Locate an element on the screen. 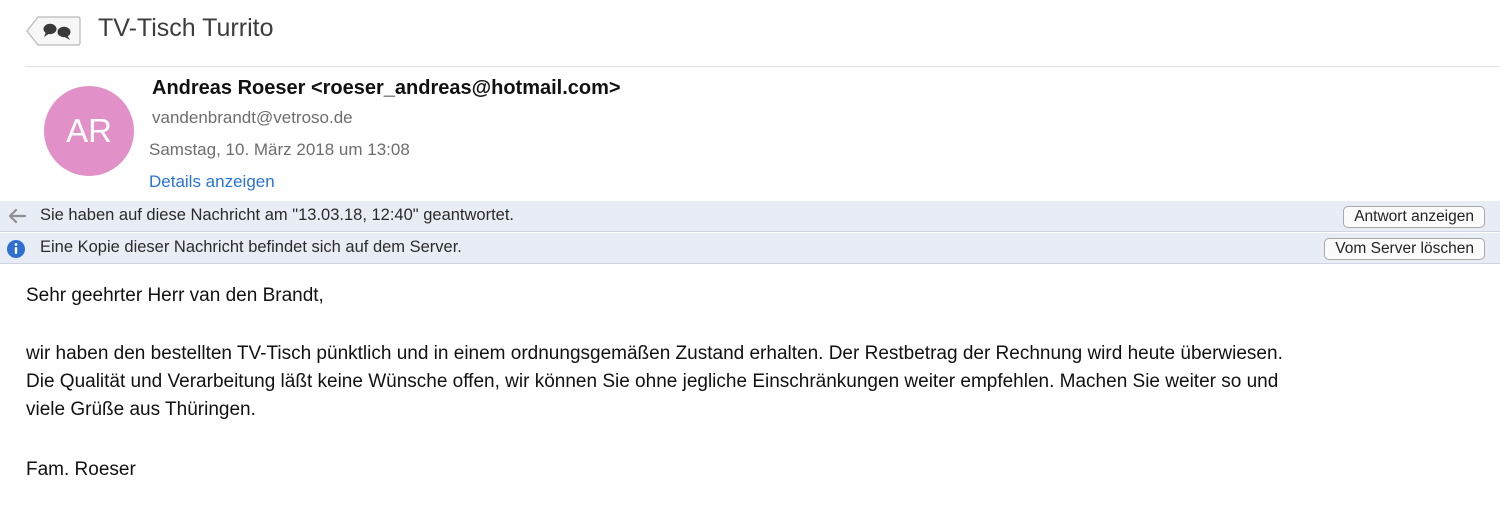  delete-from-server-button: Vom Server löschen is located at coordinates (1404, 249).